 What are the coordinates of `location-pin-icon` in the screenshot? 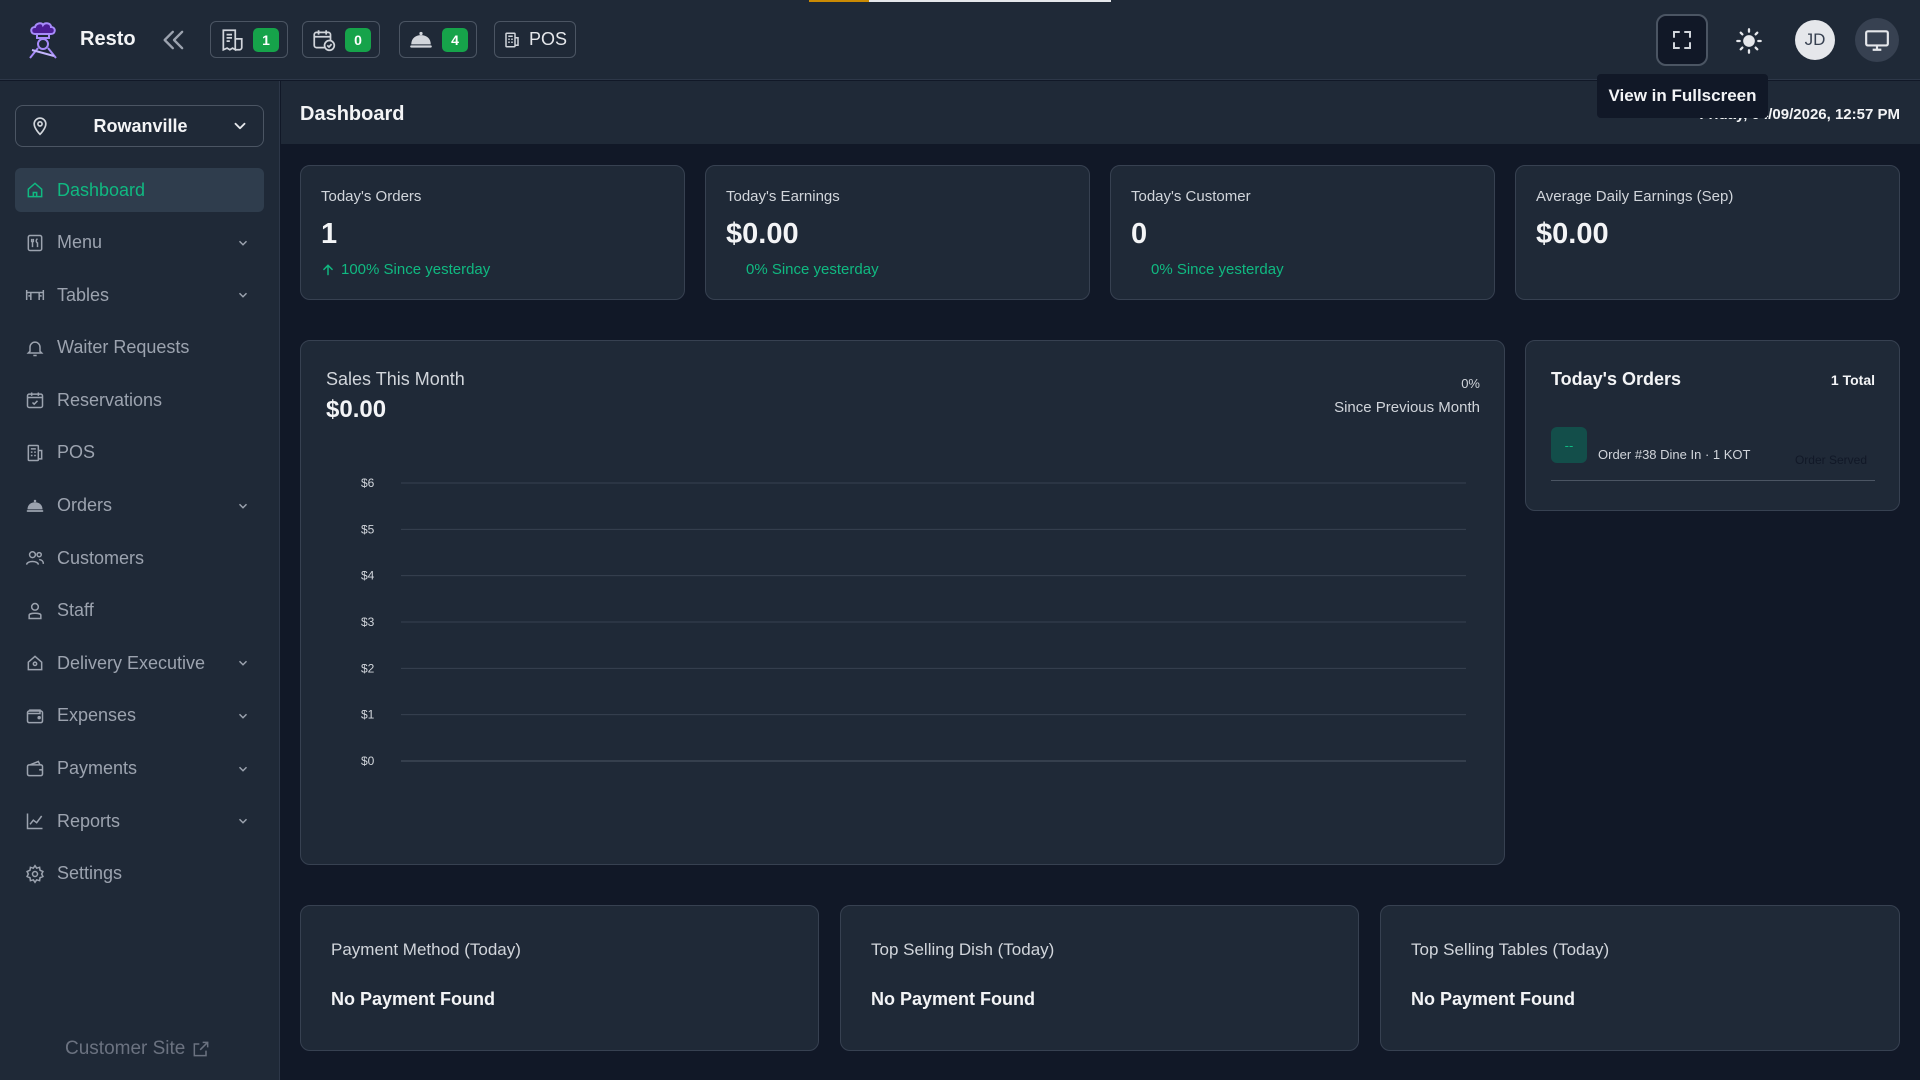 It's located at (40, 126).